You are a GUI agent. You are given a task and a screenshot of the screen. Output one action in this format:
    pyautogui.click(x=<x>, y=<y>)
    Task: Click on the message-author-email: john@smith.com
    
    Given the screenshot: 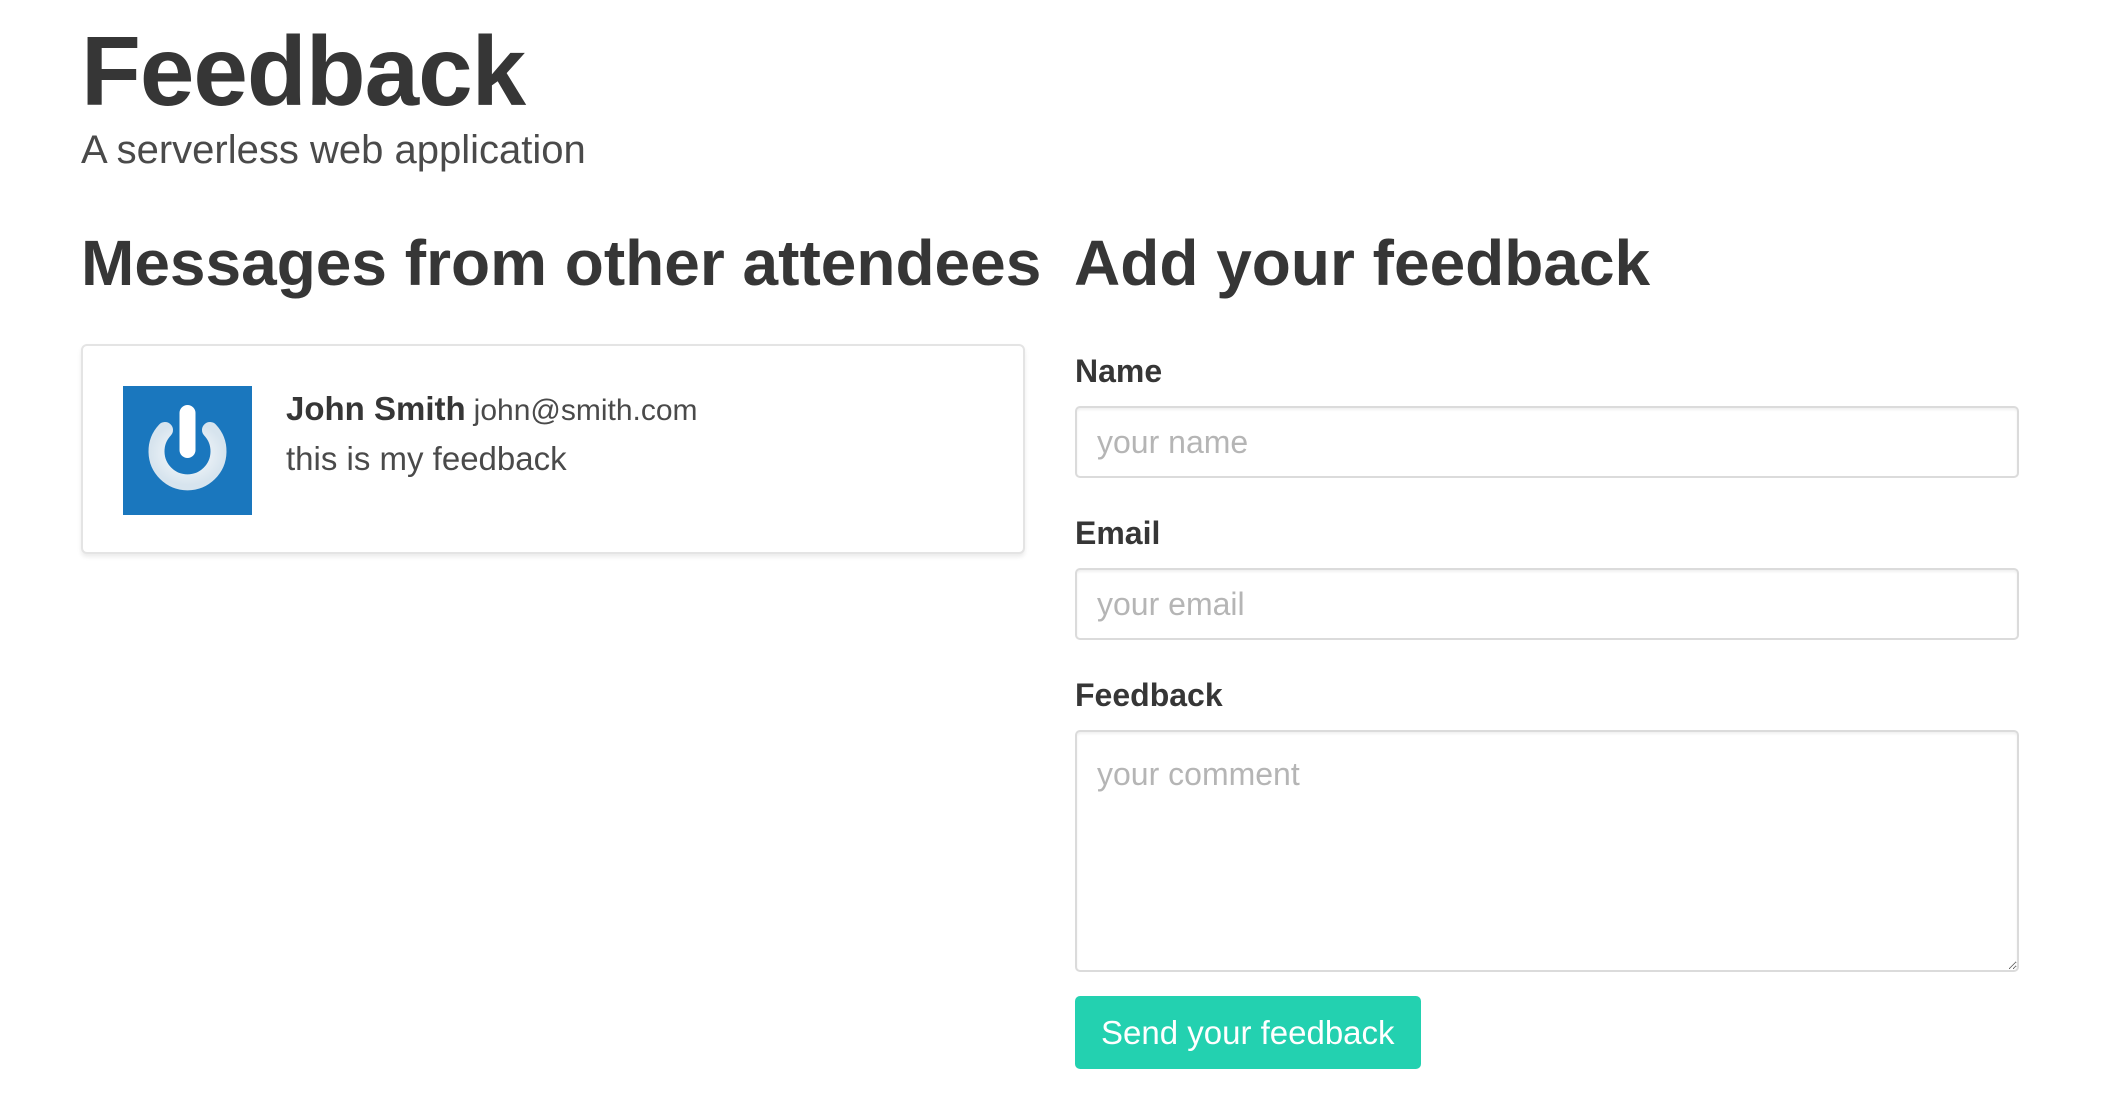 What is the action you would take?
    pyautogui.click(x=585, y=410)
    